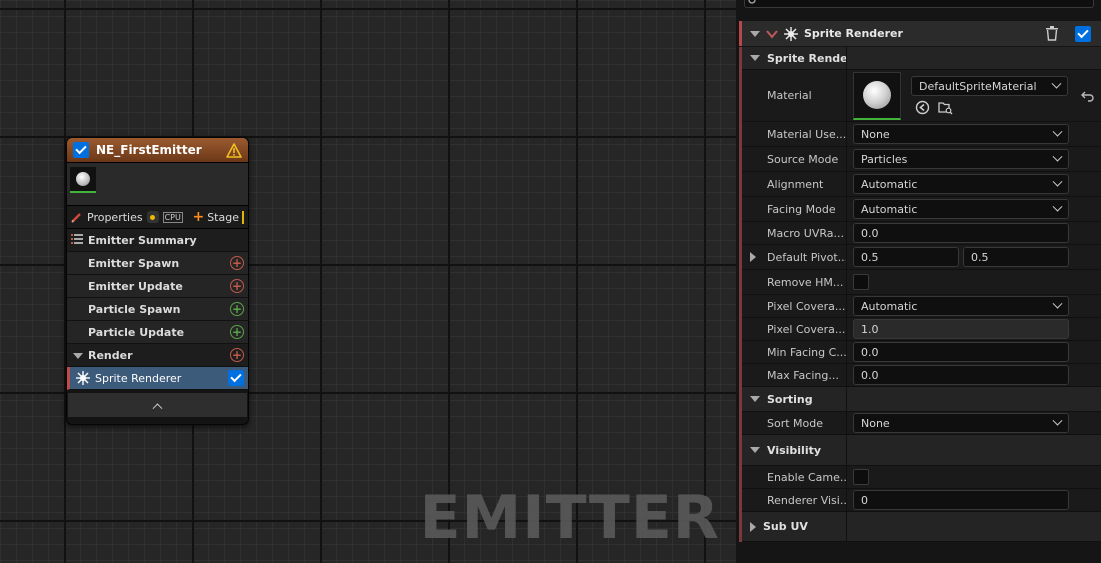 This screenshot has height=563, width=1101. I want to click on use-selected-asset-icon, so click(922, 107).